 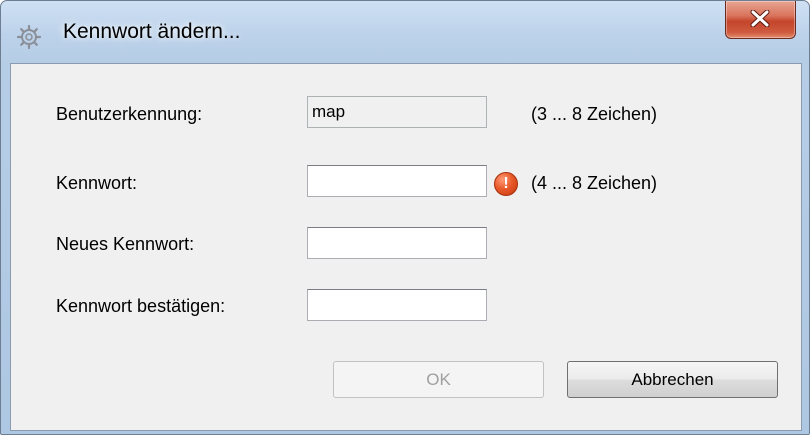 I want to click on close-x-icon, so click(x=760, y=18).